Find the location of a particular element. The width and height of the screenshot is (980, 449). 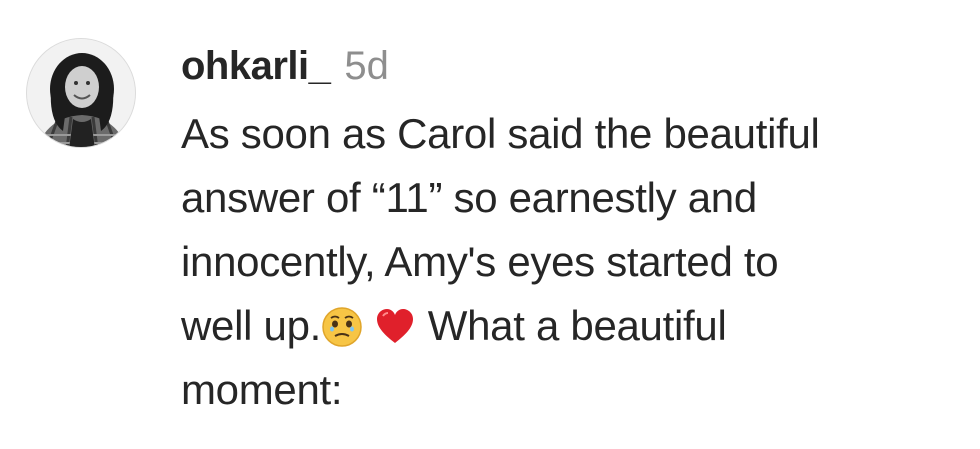

red-heart-icon is located at coordinates (395, 327).